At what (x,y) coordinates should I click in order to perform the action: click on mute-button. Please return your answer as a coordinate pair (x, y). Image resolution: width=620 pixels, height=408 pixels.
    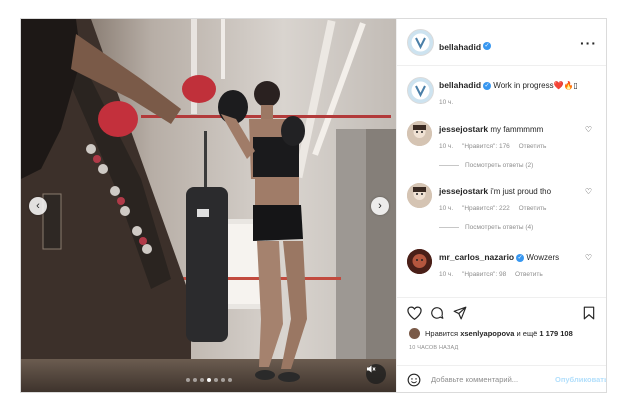
    Looking at the image, I should click on (376, 374).